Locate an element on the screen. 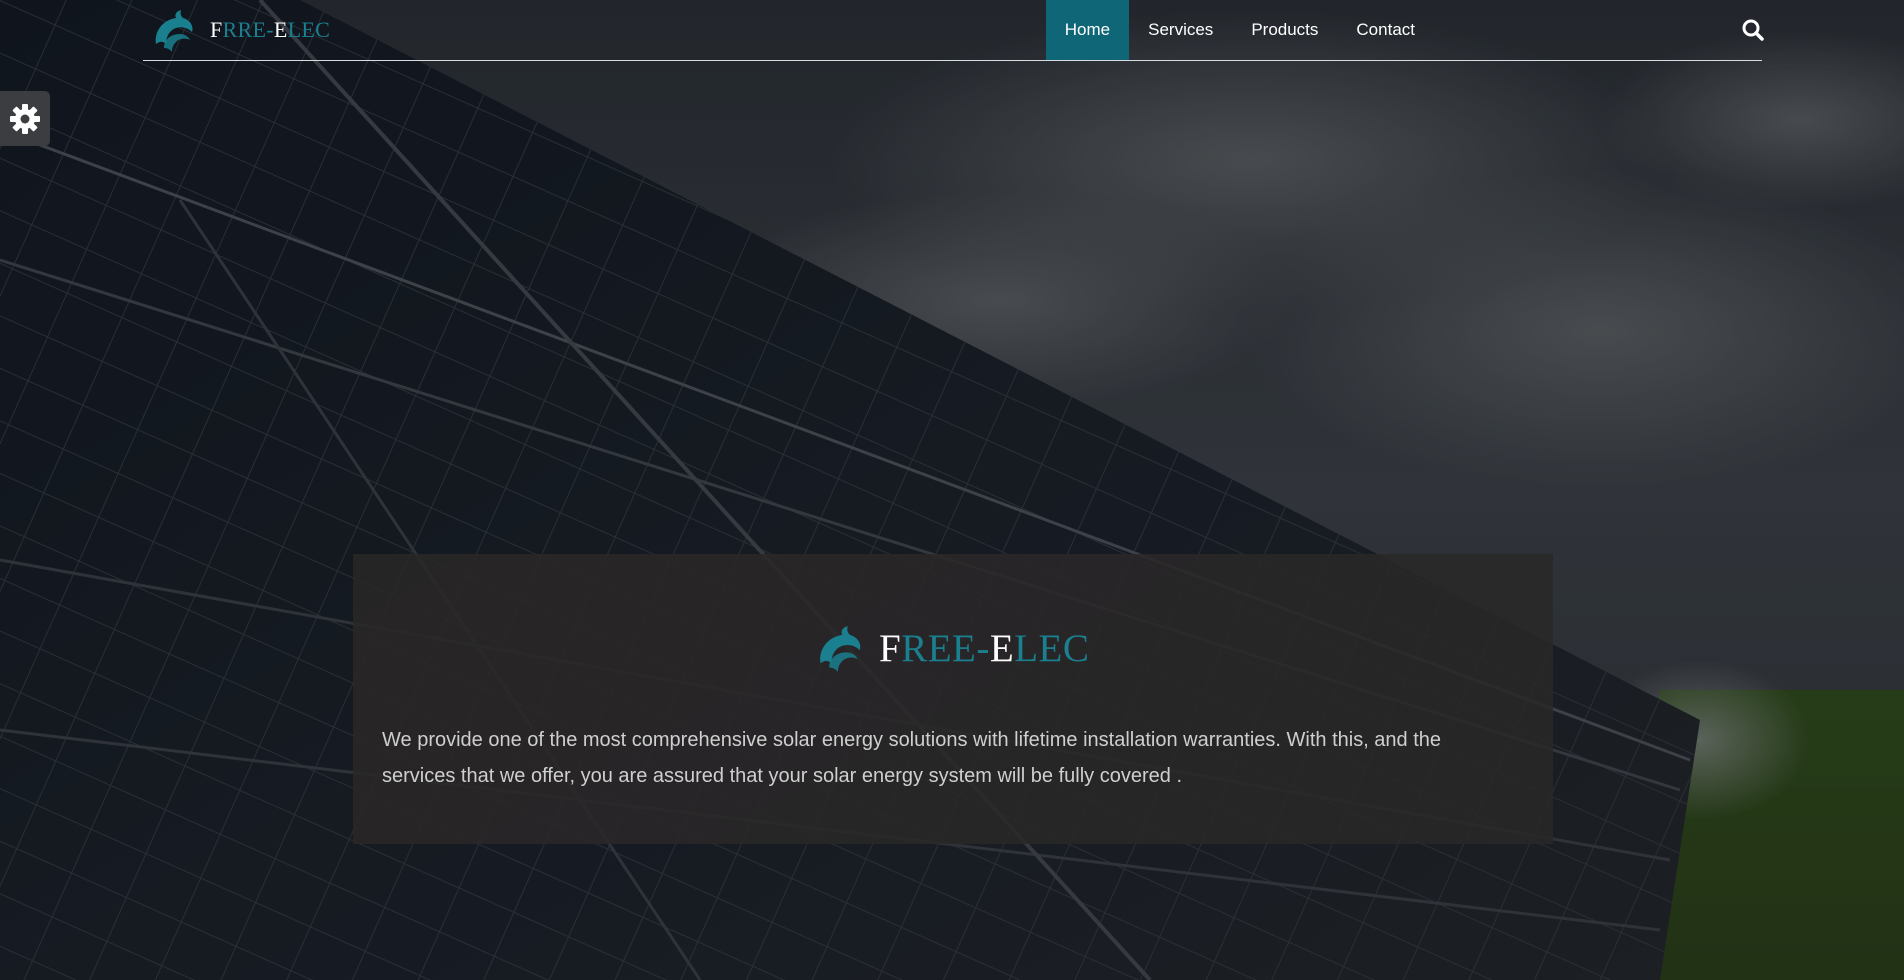  navbar: FRRE-ELEC Home Services Products Contact is located at coordinates (952, 31).